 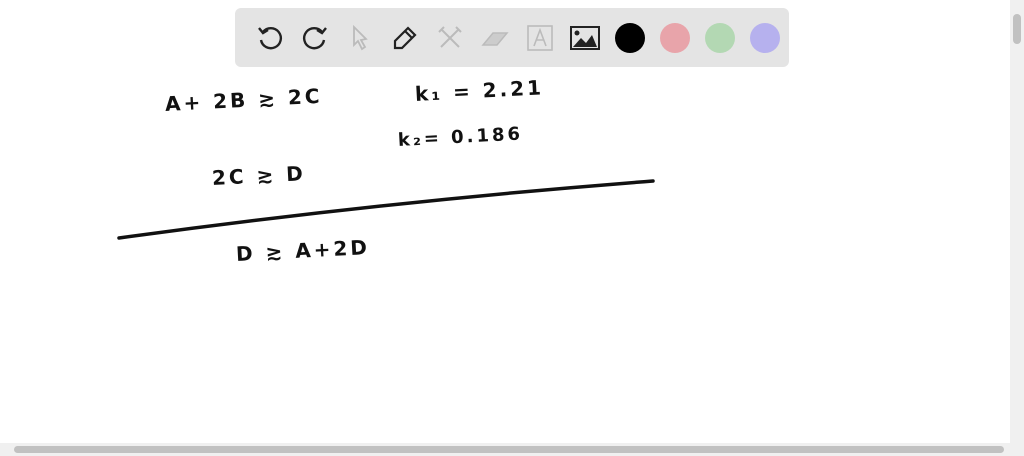 I want to click on color-swatch-pink, so click(x=674, y=37).